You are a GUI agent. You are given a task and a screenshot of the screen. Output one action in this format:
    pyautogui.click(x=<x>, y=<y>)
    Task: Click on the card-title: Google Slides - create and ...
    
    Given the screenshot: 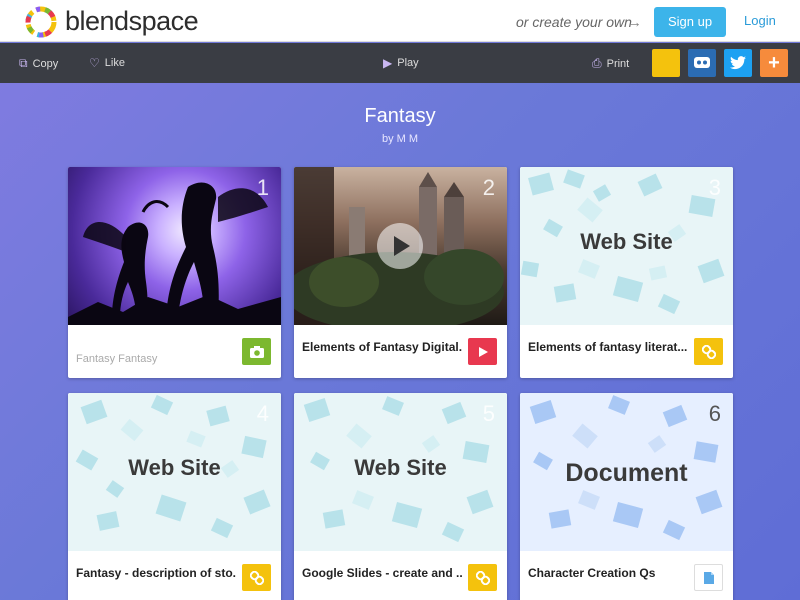 What is the action you would take?
    pyautogui.click(x=382, y=573)
    